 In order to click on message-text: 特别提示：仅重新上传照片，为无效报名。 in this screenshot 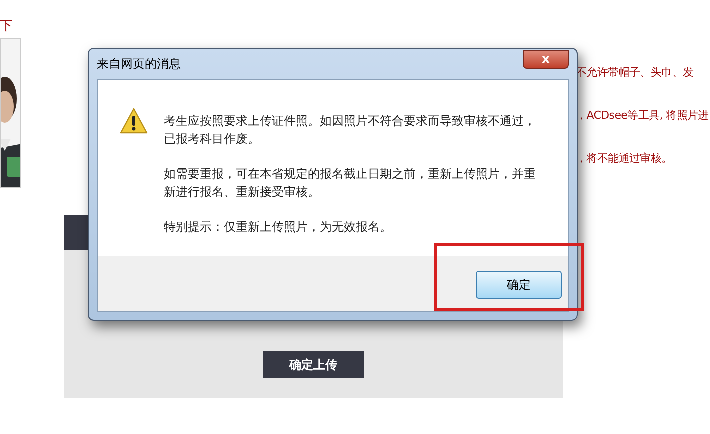, I will do `click(278, 227)`.